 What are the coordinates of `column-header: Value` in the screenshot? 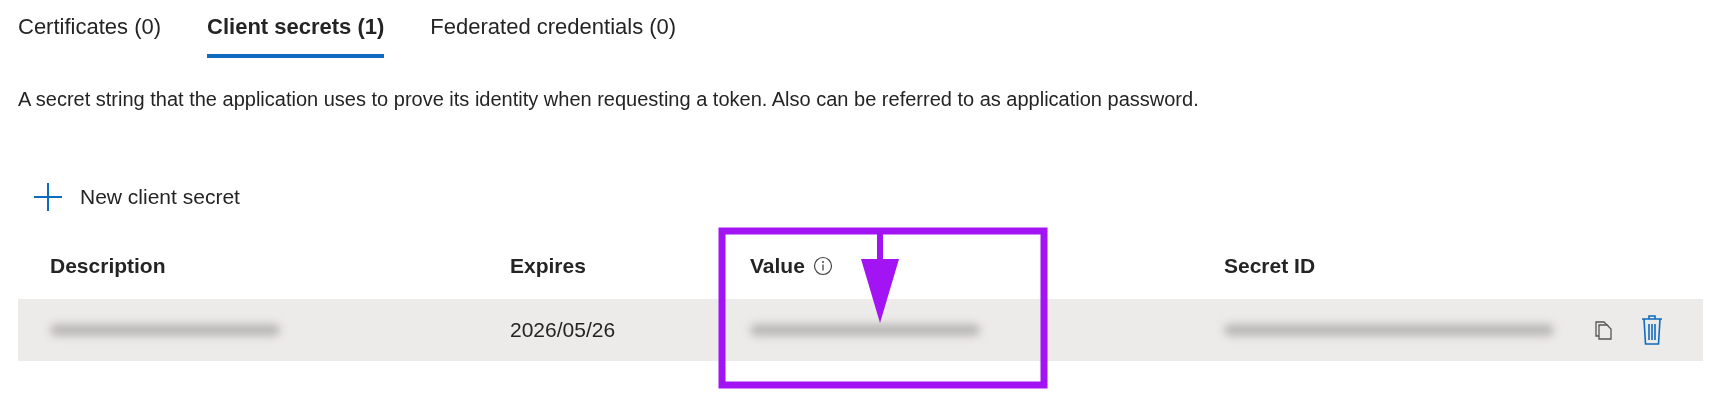 It's located at (777, 266).